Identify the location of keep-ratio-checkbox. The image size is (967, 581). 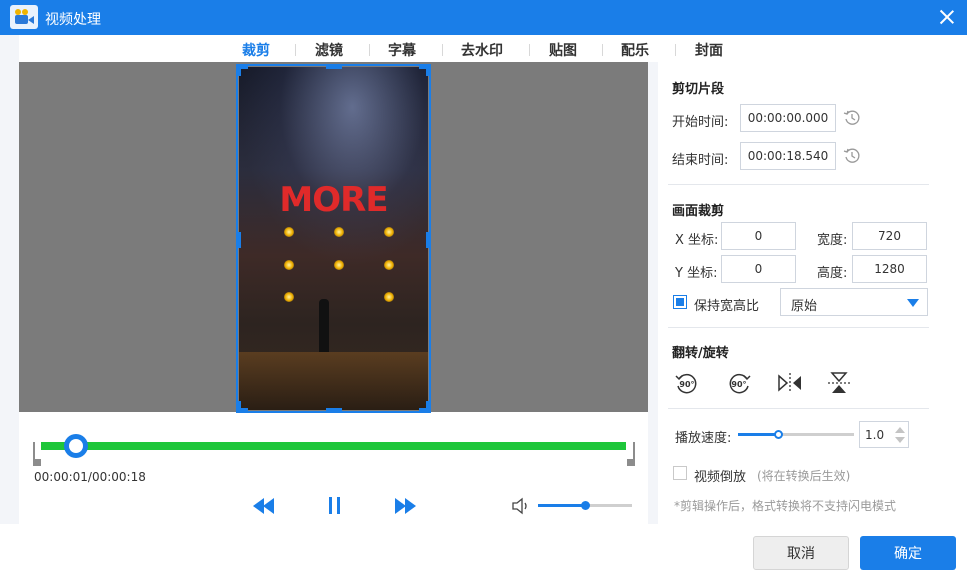
(680, 302).